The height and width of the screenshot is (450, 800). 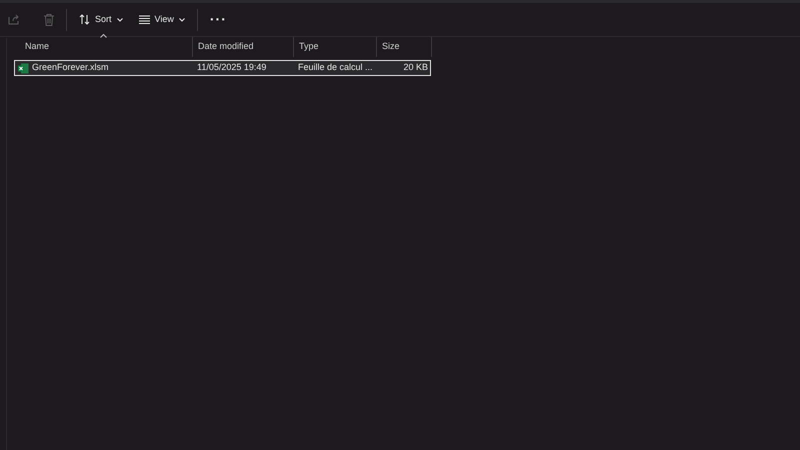 What do you see at coordinates (103, 47) in the screenshot?
I see `column-header: Name` at bounding box center [103, 47].